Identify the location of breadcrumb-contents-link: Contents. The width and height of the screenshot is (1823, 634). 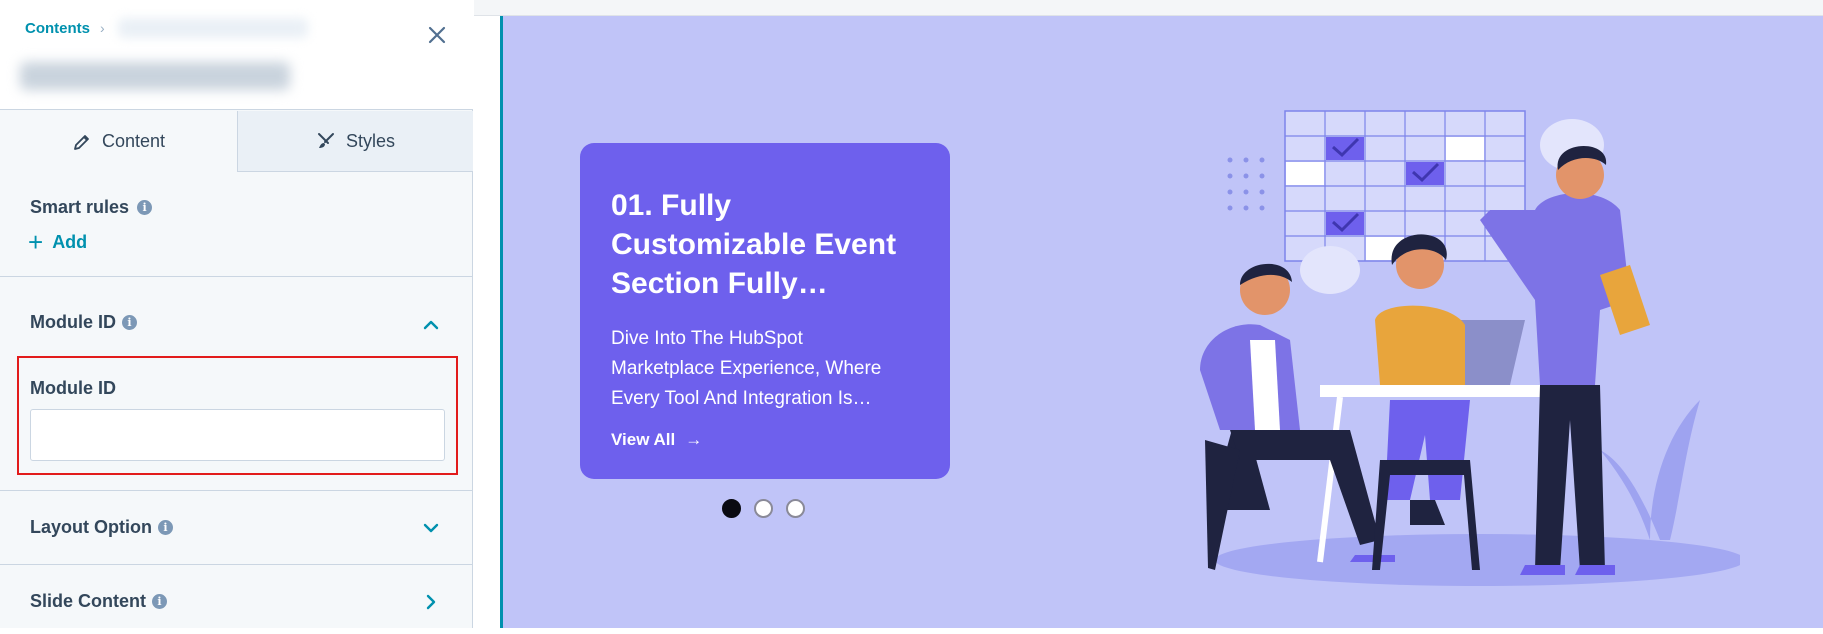
(57, 28).